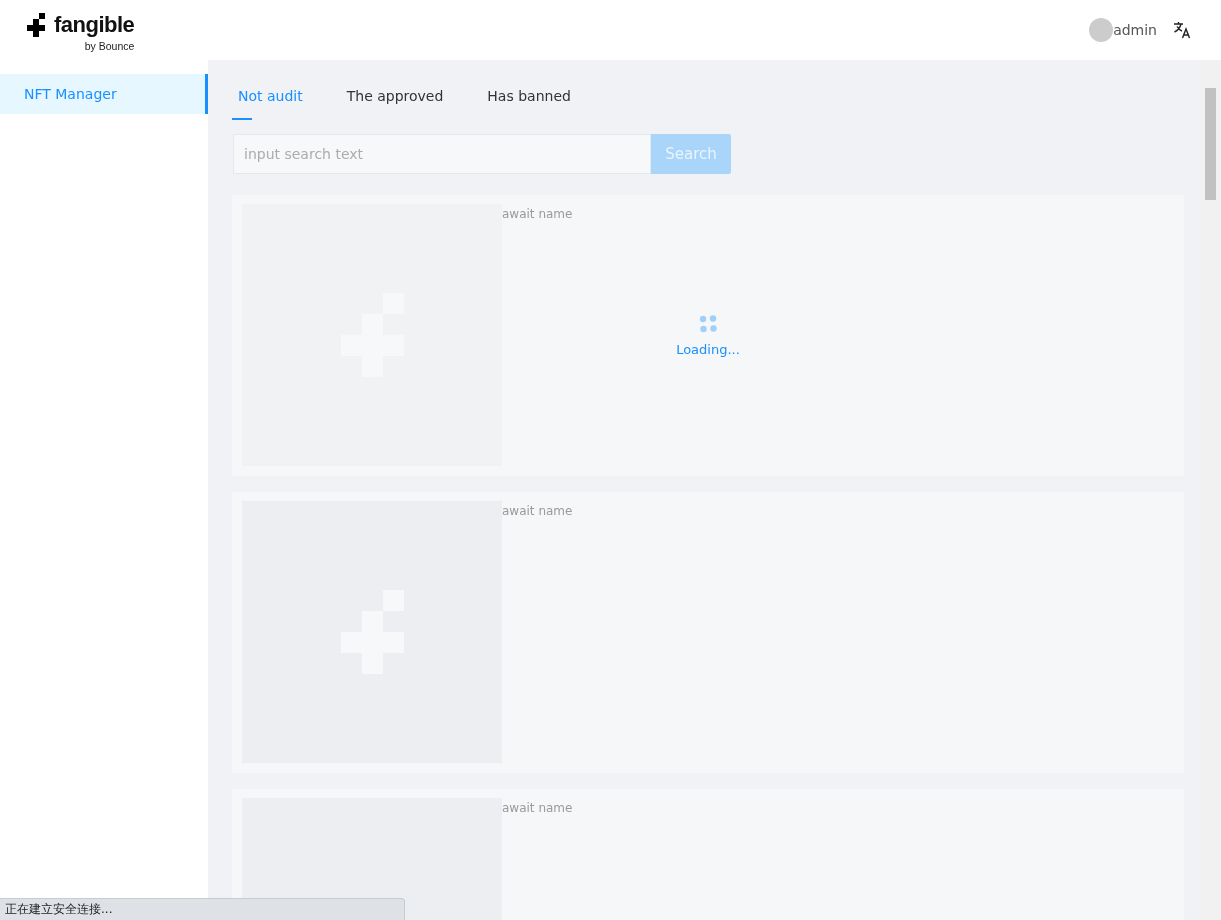  Describe the element at coordinates (1182, 30) in the screenshot. I see `translate-icon` at that location.